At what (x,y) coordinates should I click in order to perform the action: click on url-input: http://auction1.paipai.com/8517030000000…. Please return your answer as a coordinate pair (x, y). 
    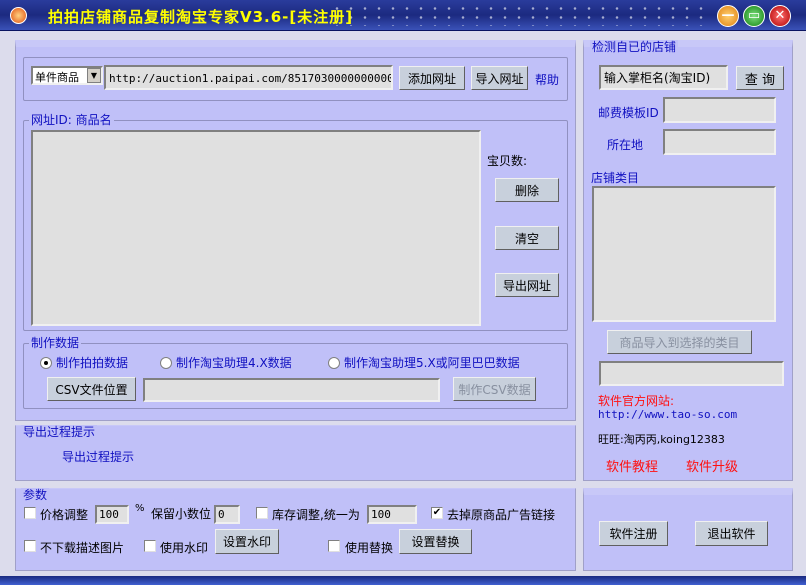
    Looking at the image, I should click on (248, 77).